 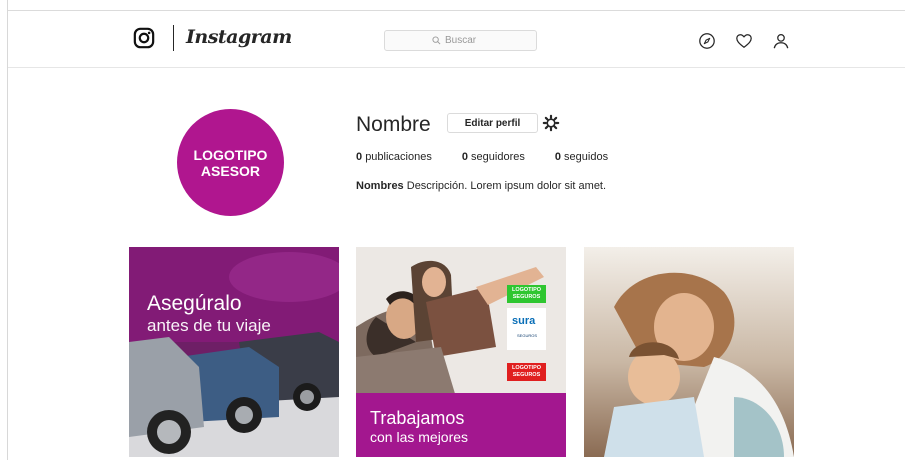 What do you see at coordinates (419, 437) in the screenshot?
I see `post-subtitle: con las mejores` at bounding box center [419, 437].